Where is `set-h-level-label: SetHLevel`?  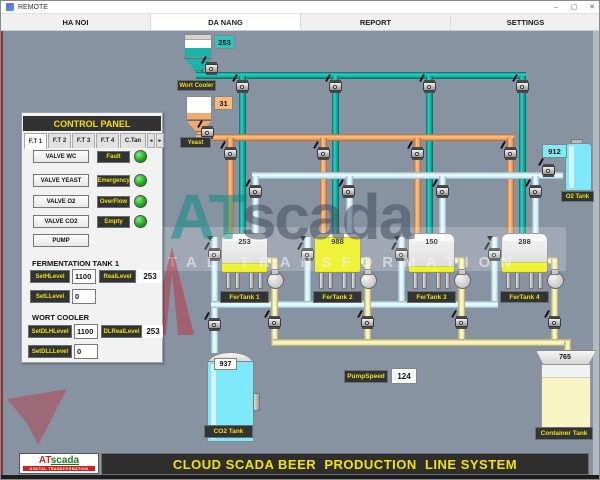
set-h-level-label: SetHLevel is located at coordinates (50, 276).